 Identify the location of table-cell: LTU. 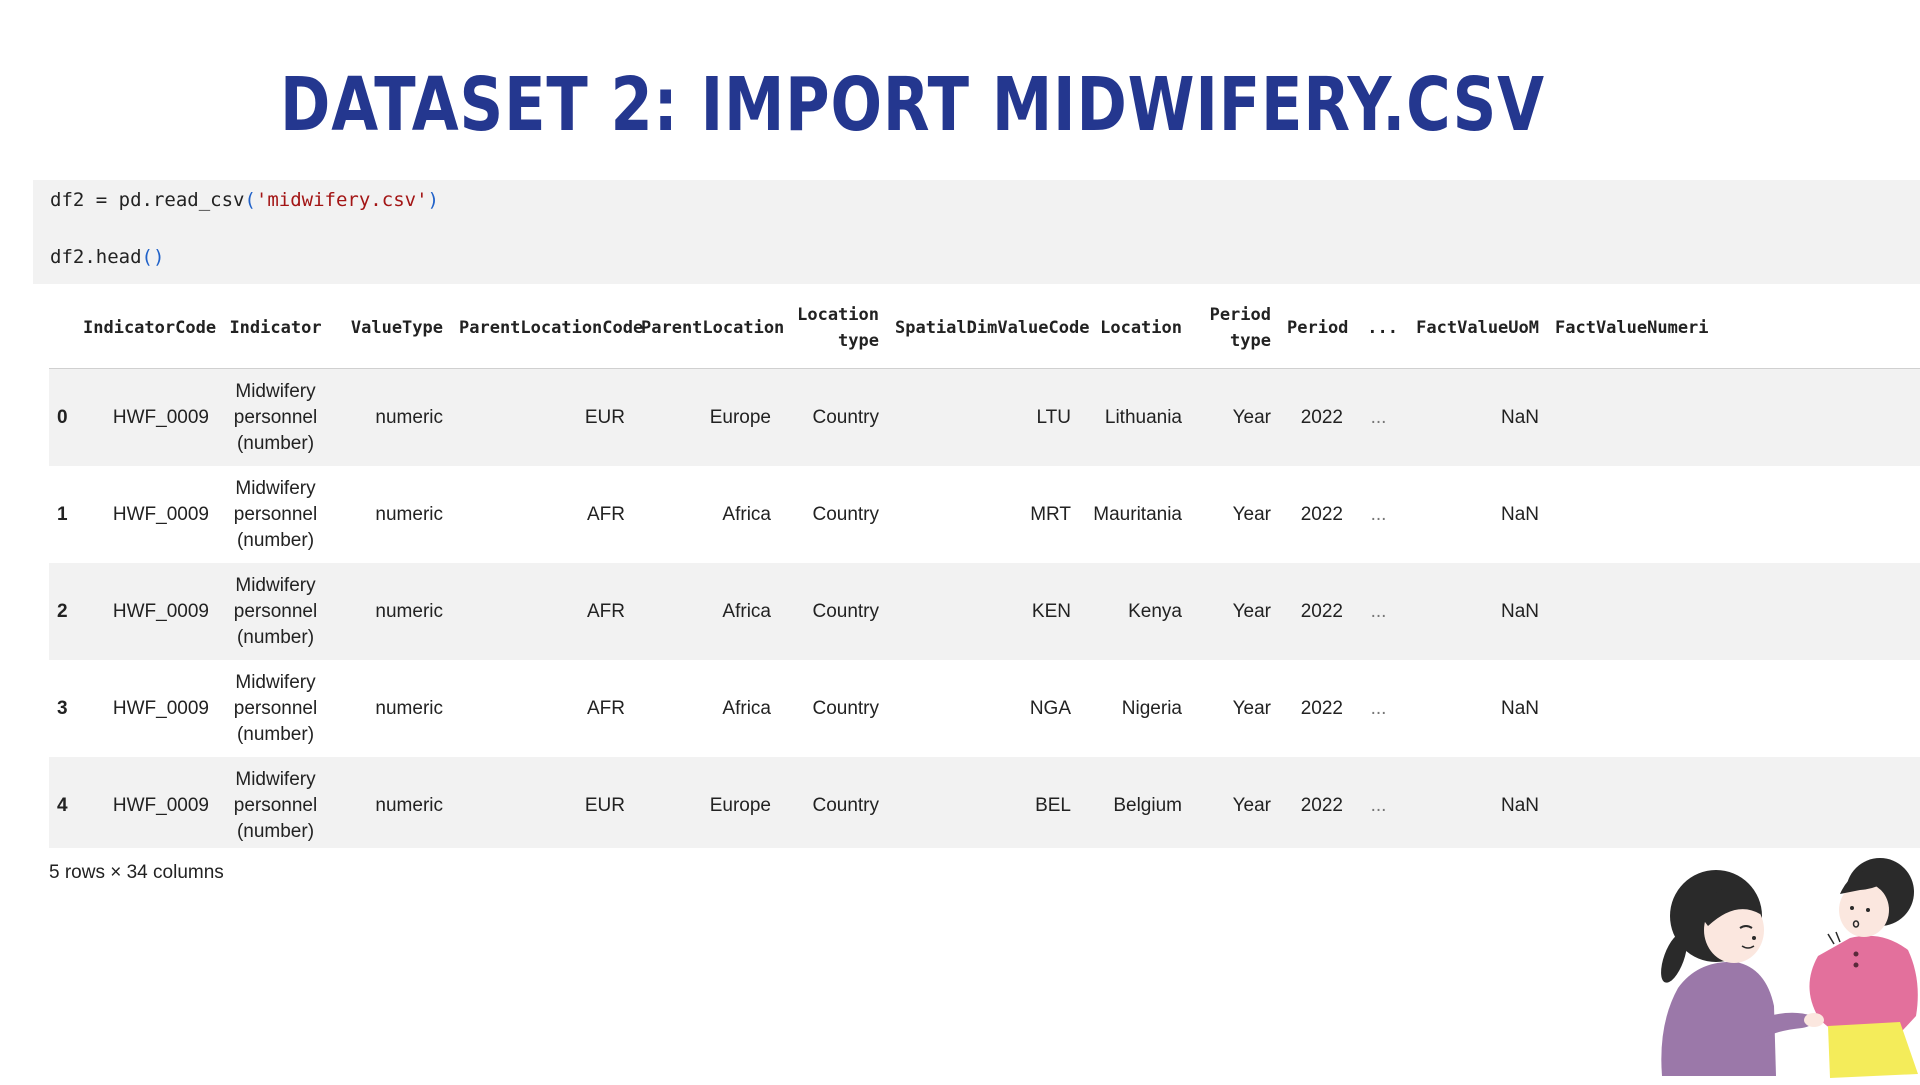
(983, 417).